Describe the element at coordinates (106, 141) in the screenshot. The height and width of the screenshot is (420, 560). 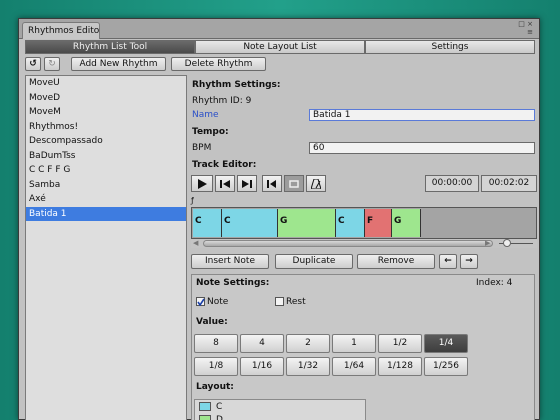
I see `rhythm-list-item: Descompassado` at that location.